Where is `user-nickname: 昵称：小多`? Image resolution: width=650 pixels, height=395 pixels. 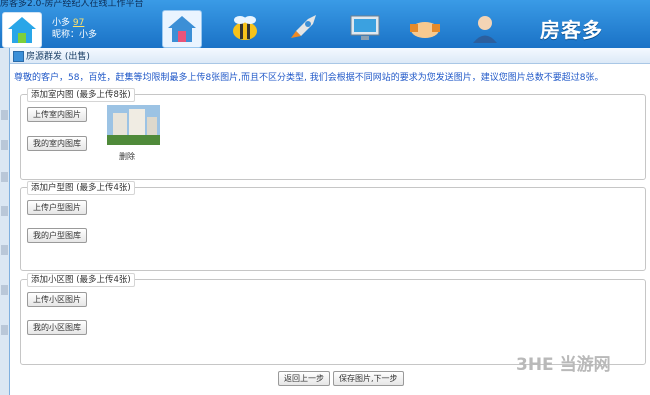 user-nickname: 昵称：小多 is located at coordinates (75, 35).